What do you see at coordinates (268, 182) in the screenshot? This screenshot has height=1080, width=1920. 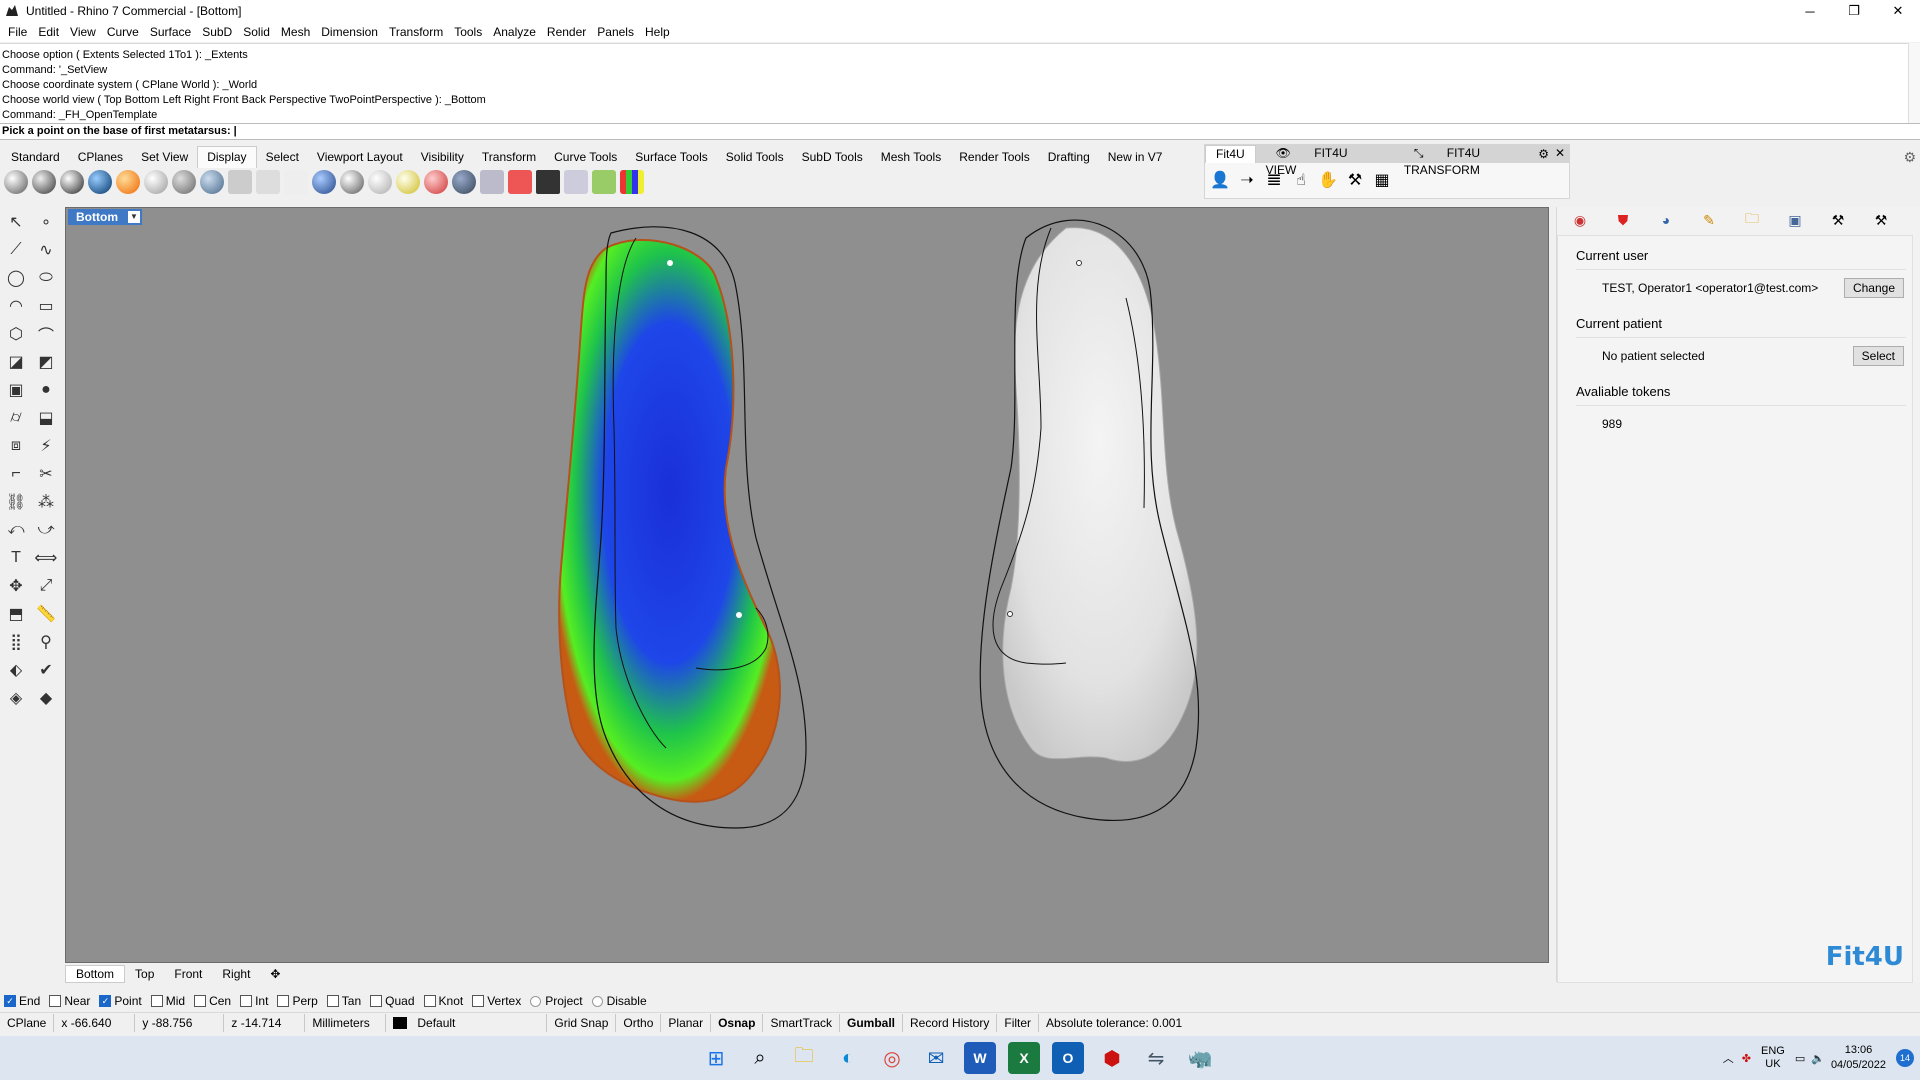 I see `raytraced-icon` at bounding box center [268, 182].